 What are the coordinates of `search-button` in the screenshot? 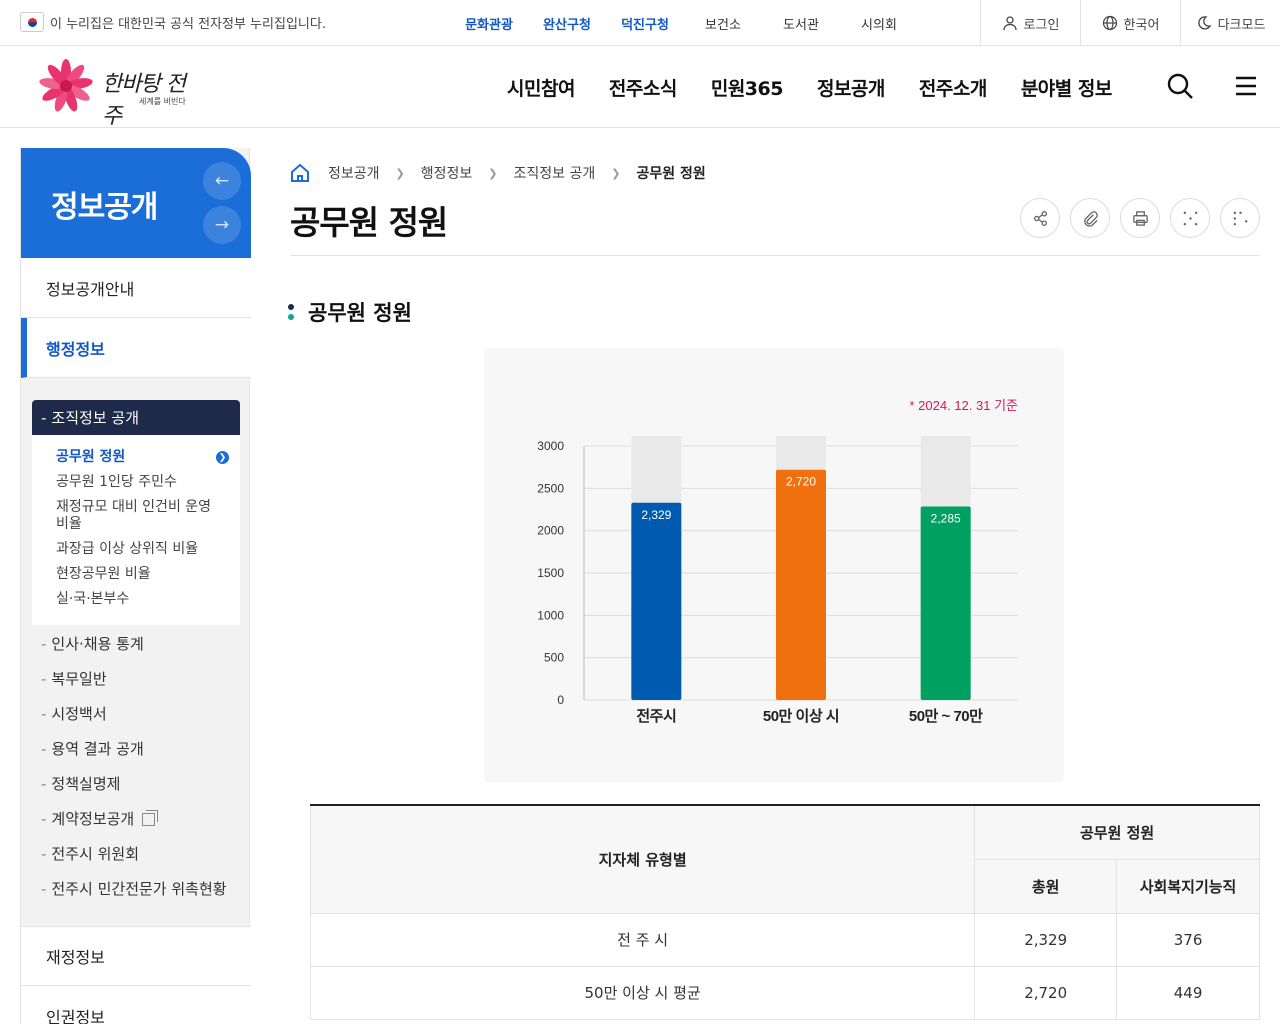 It's located at (1180, 88).